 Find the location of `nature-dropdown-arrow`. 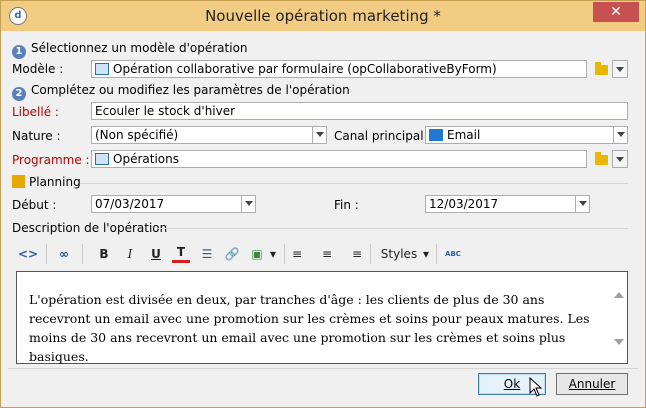

nature-dropdown-arrow is located at coordinates (319, 135).